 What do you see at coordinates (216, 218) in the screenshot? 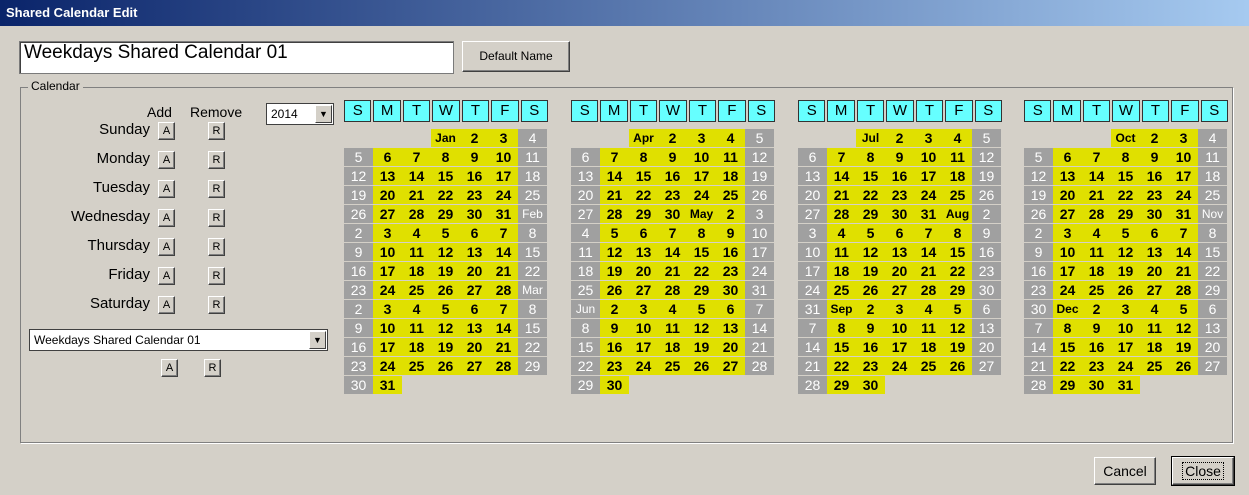
I see `remove-wednesday-button: R` at bounding box center [216, 218].